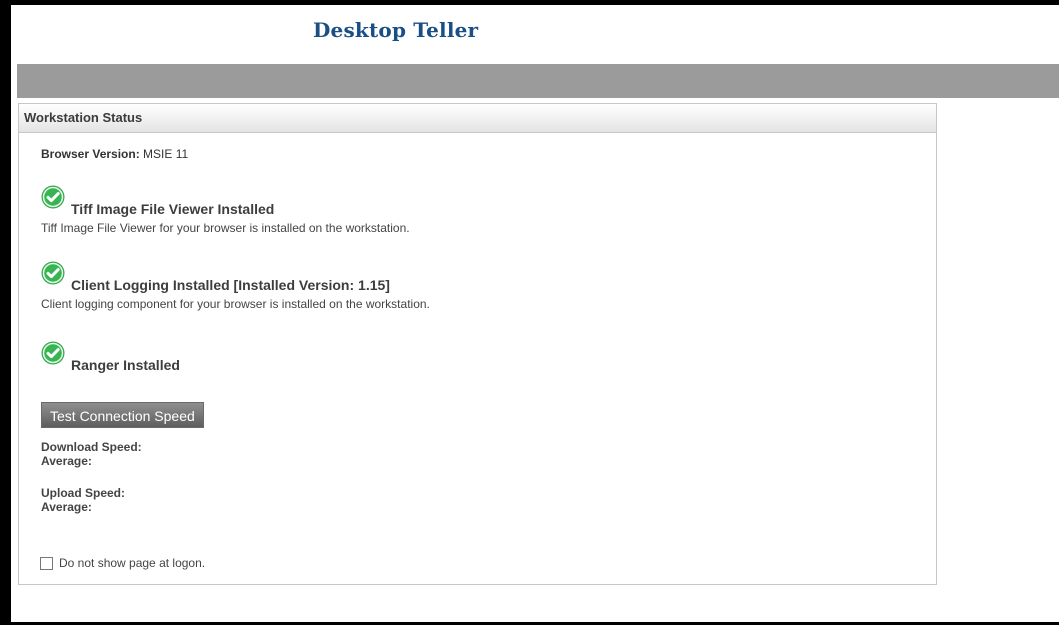 This screenshot has width=1059, height=625. I want to click on upload-speed: Upload Speed: Average:, so click(83, 500).